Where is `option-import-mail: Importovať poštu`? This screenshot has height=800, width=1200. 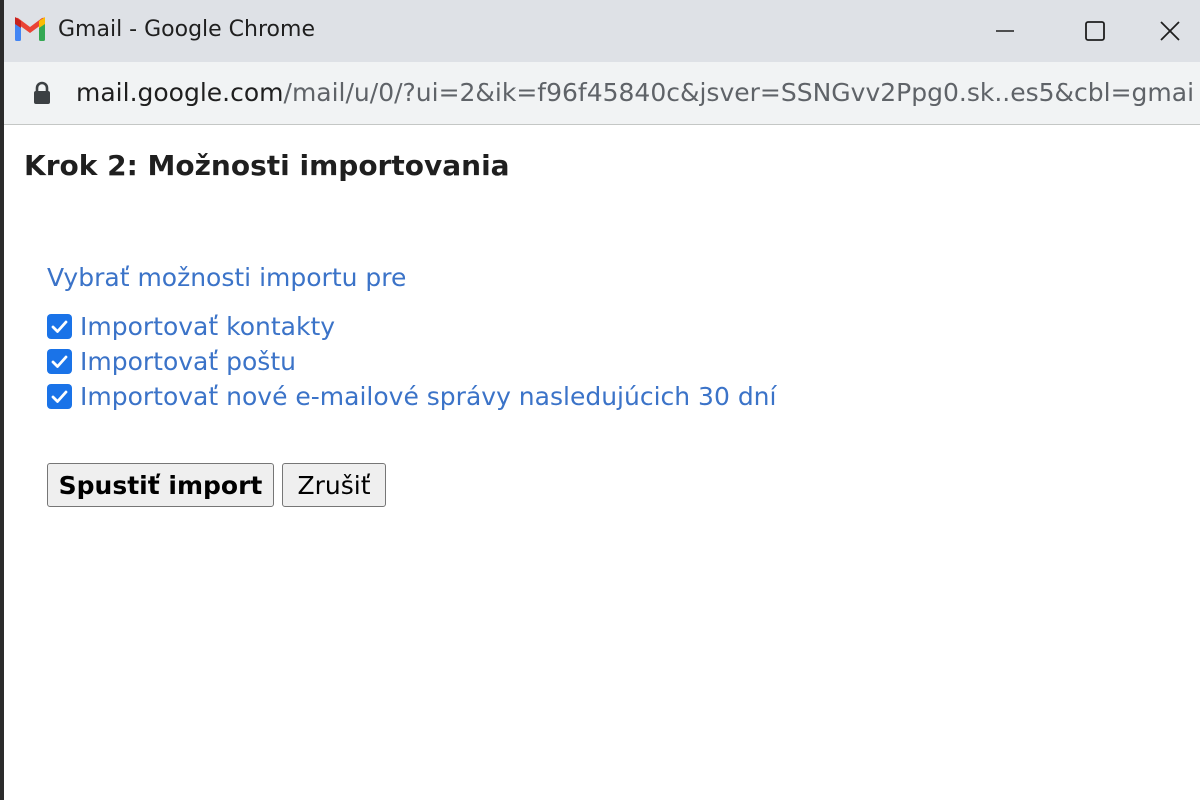
option-import-mail: Importovať poštu is located at coordinates (171, 361).